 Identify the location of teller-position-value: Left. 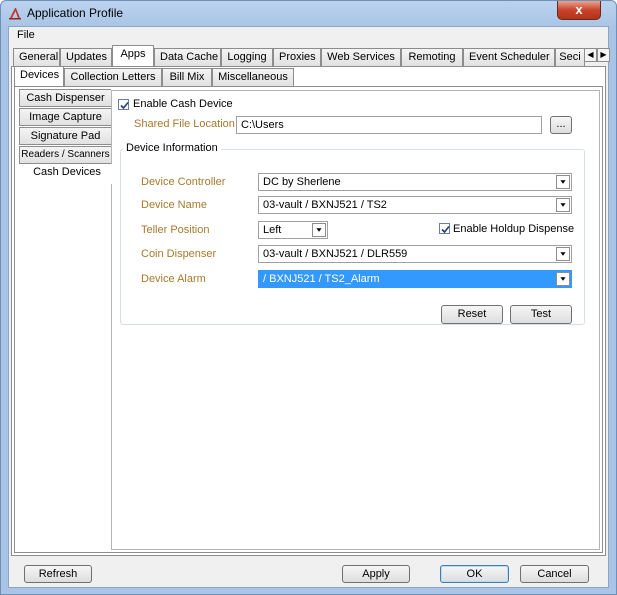
(272, 230).